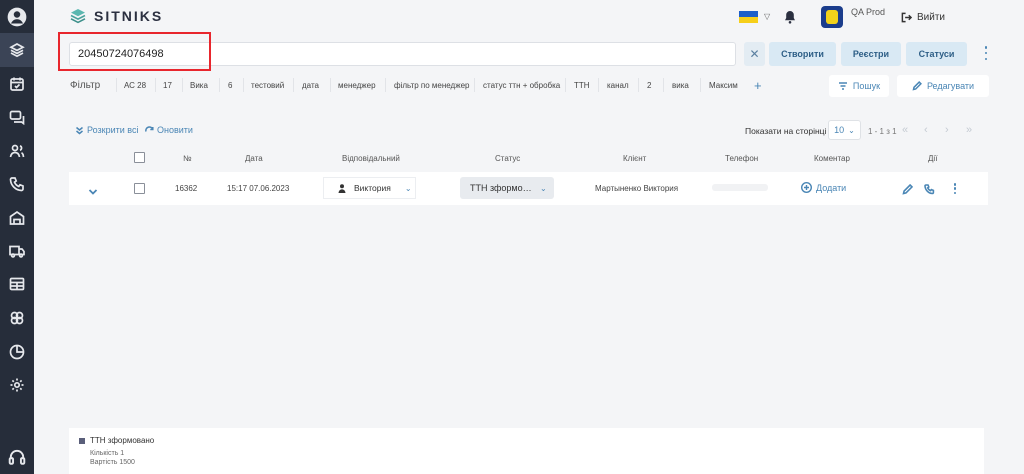 The height and width of the screenshot is (474, 1024). What do you see at coordinates (758, 85) in the screenshot?
I see `add-filter-icon: +` at bounding box center [758, 85].